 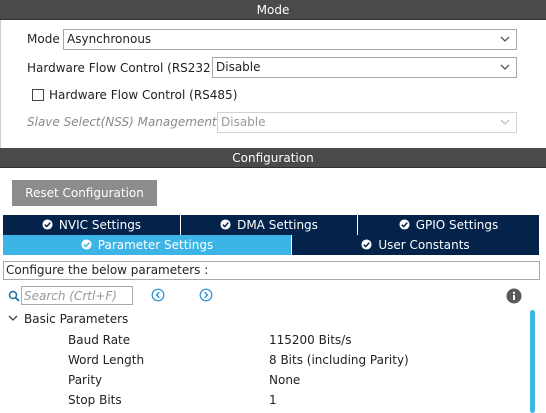 What do you see at coordinates (155, 245) in the screenshot?
I see `tab-label: Parameter Settings` at bounding box center [155, 245].